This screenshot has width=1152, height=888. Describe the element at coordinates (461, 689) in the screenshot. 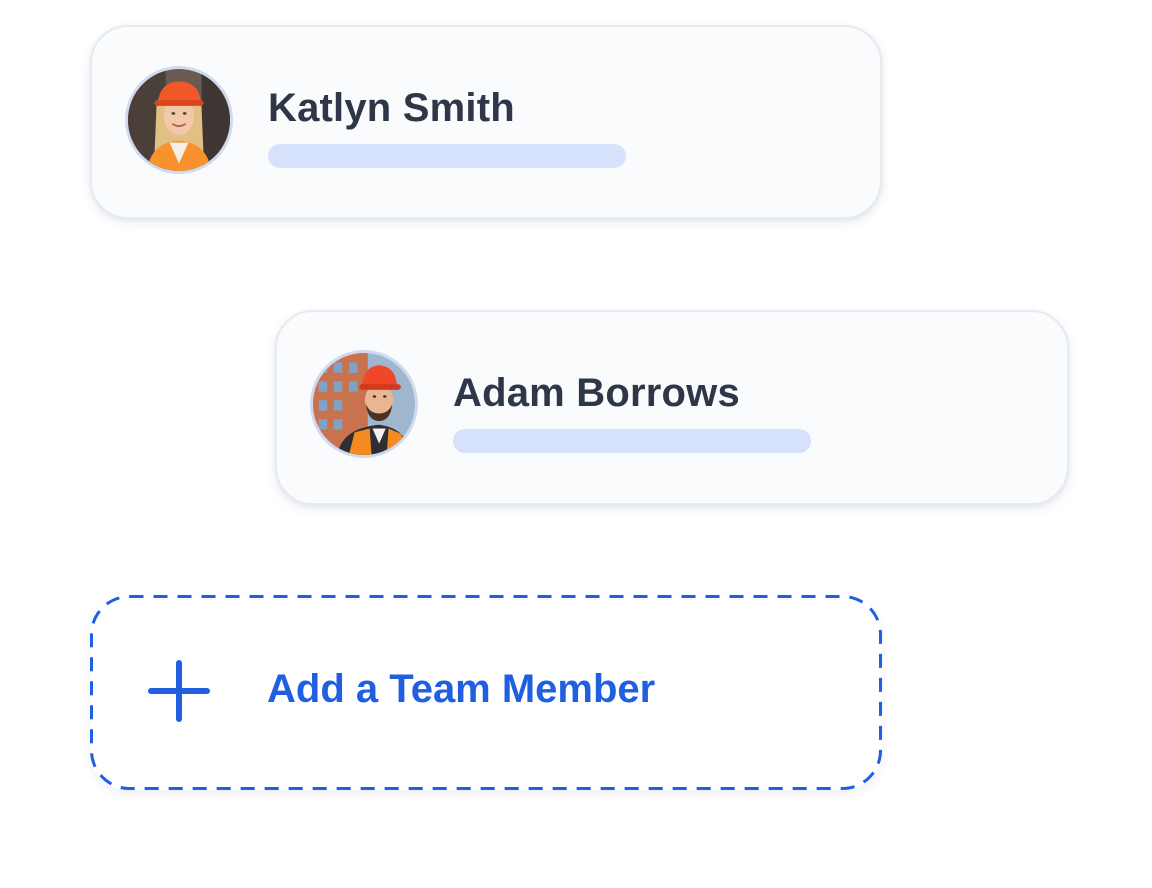

I see `add-team-member-label: Add a Team Member` at that location.